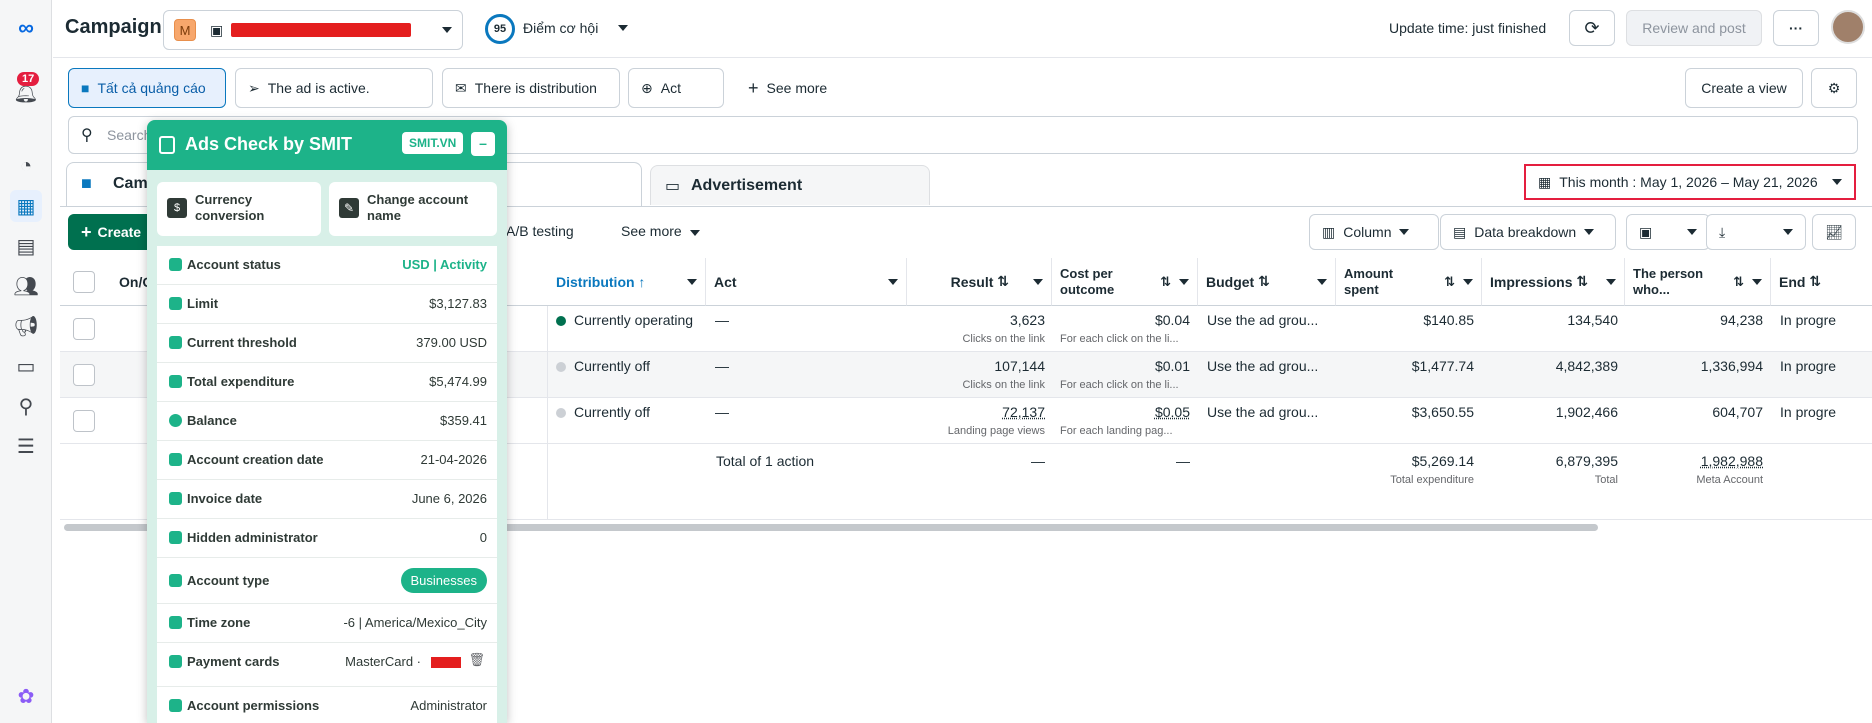 The height and width of the screenshot is (723, 1872). Describe the element at coordinates (980, 366) in the screenshot. I see `row2-result: 107,144` at that location.